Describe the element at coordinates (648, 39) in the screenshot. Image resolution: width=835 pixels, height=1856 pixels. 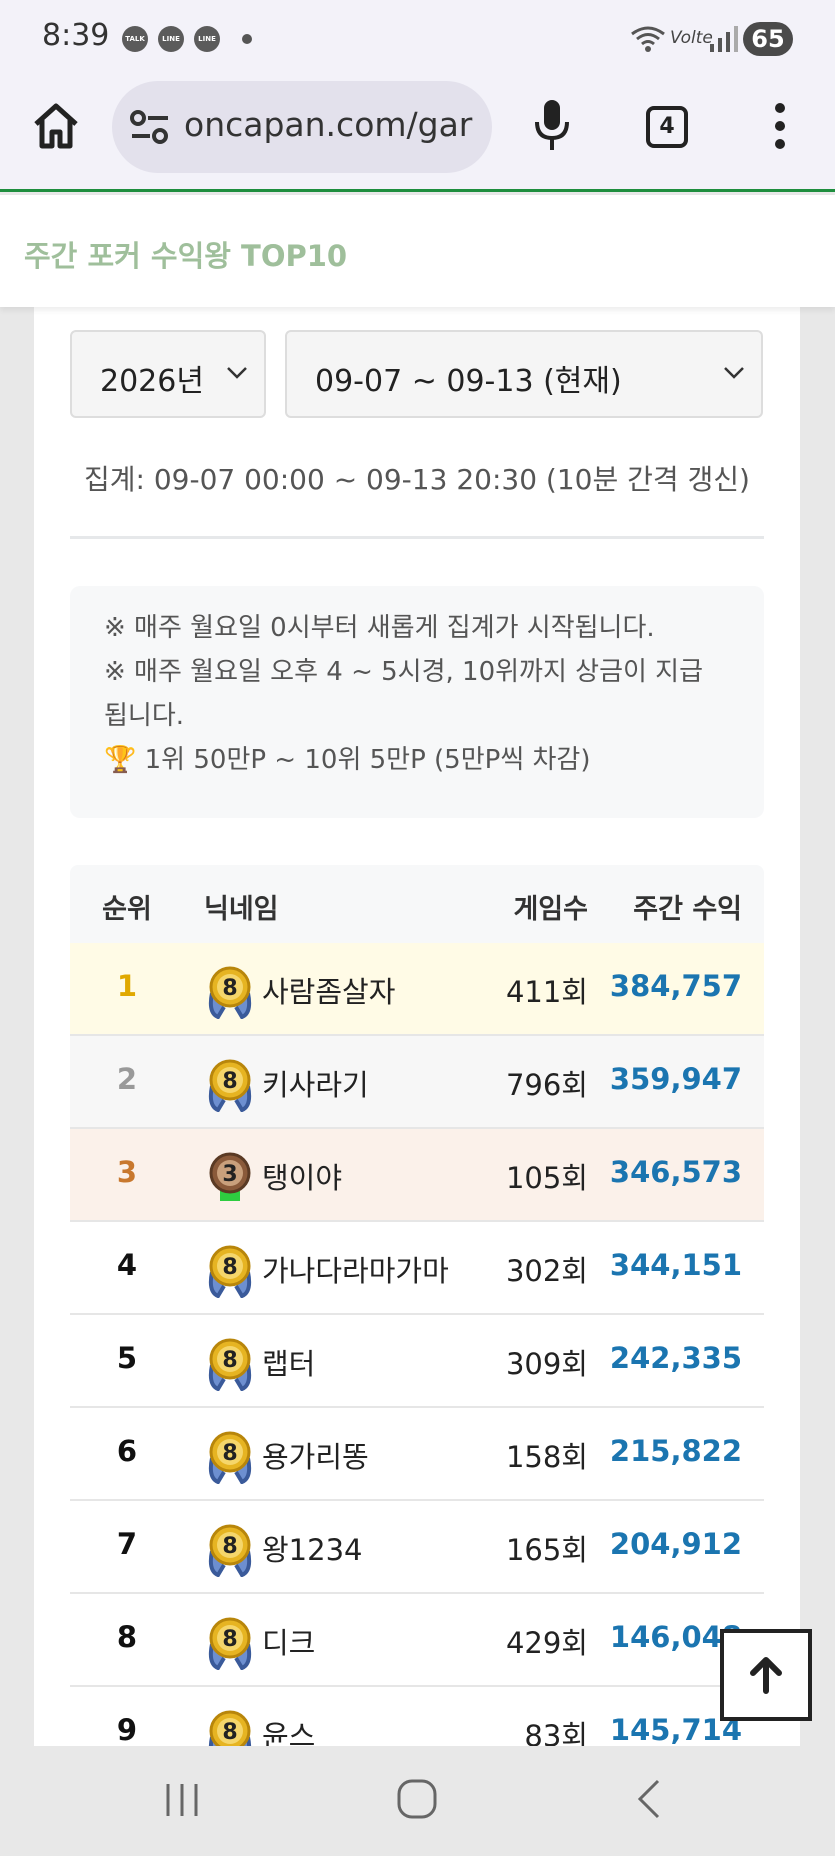
I see `wifi-icon` at that location.